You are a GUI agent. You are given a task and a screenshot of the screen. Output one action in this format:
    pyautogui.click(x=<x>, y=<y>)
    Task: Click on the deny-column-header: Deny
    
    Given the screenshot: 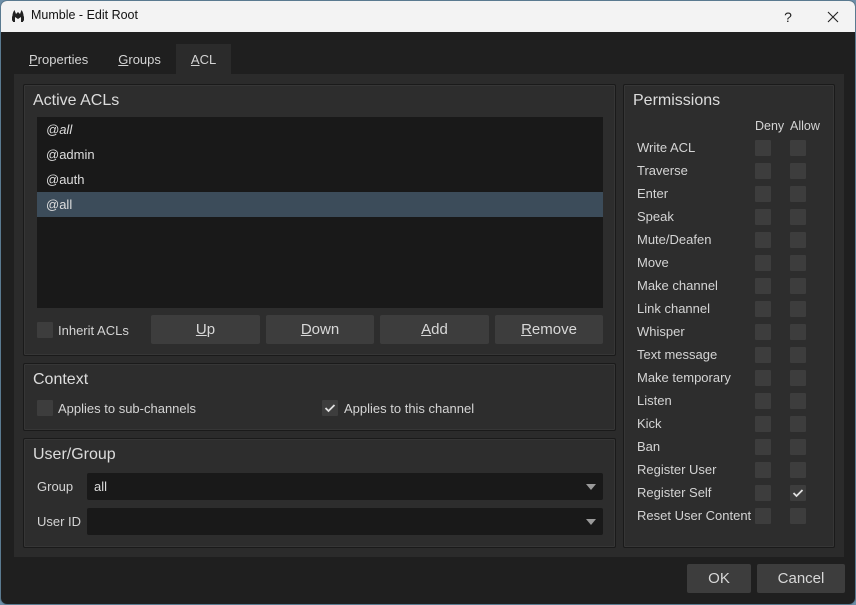 What is the action you would take?
    pyautogui.click(x=770, y=126)
    